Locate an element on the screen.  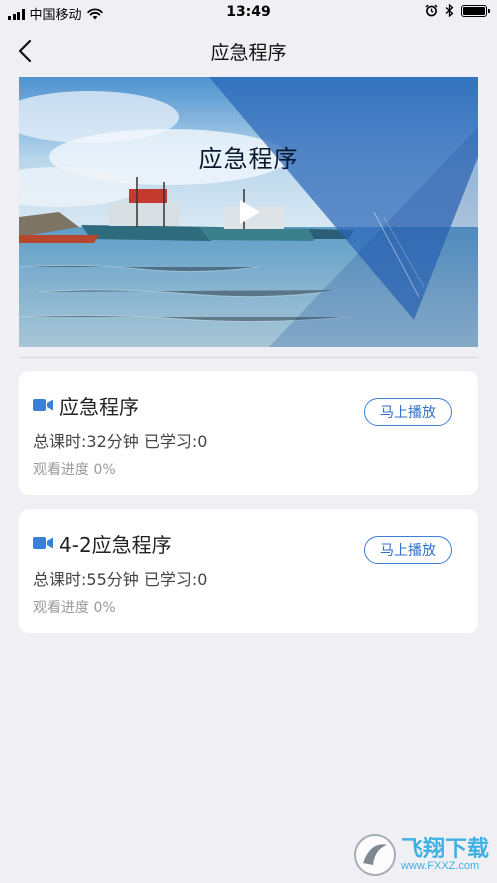
page-title: 应急程序 is located at coordinates (248, 53).